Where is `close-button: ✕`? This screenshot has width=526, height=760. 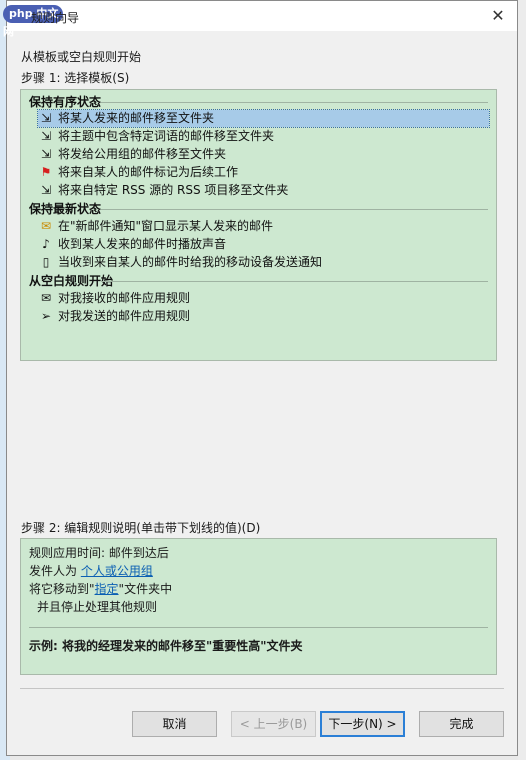
close-button: ✕ is located at coordinates (498, 16).